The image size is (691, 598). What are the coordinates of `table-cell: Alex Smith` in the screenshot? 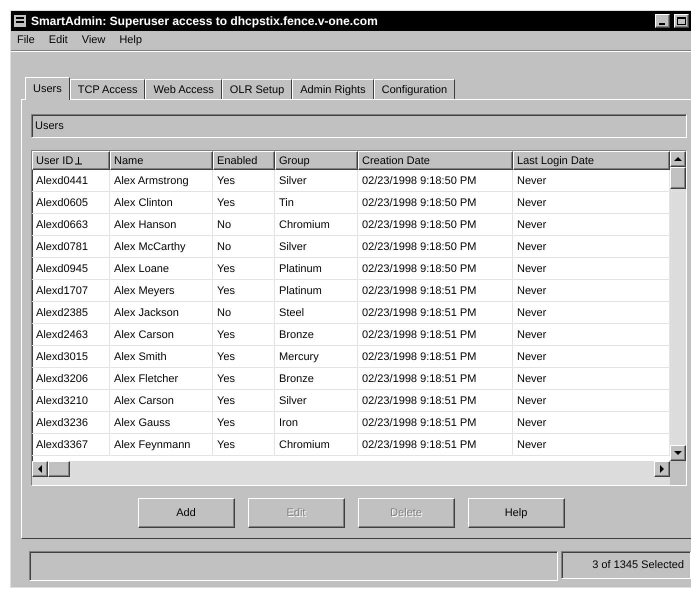 It's located at (161, 357).